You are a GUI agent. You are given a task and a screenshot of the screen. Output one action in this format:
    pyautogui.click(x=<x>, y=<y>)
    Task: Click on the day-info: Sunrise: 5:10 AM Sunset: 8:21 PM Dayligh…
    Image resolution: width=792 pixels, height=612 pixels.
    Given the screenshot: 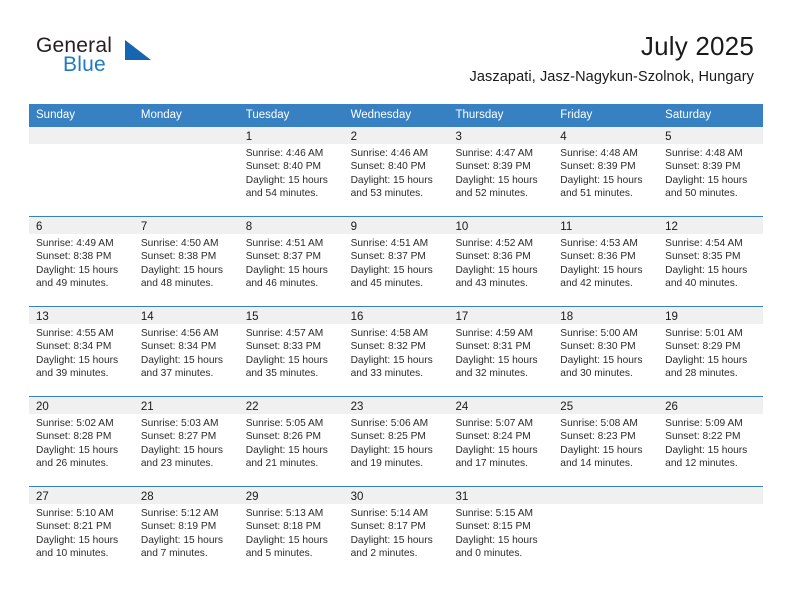 What is the action you would take?
    pyautogui.click(x=81, y=532)
    